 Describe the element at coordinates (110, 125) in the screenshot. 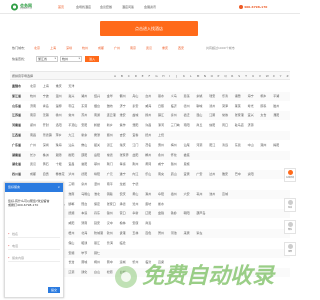

I see `city-link: 新乡` at that location.